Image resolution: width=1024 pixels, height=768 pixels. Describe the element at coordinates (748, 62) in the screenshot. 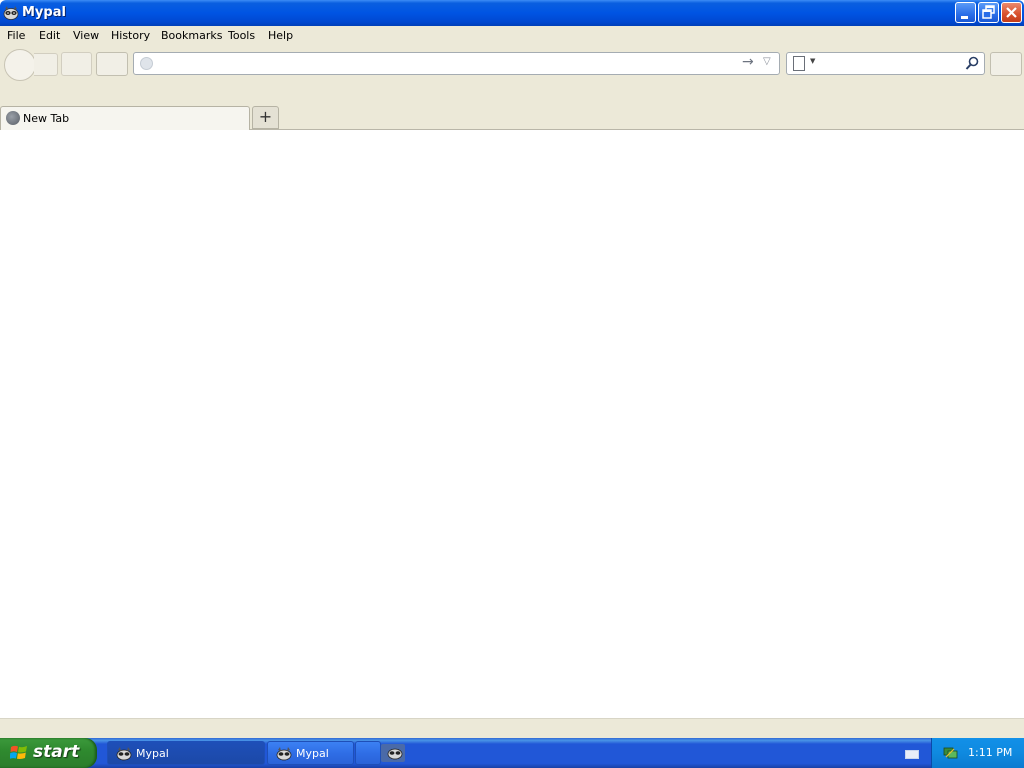

I see `go-arrow-icon: →` at that location.